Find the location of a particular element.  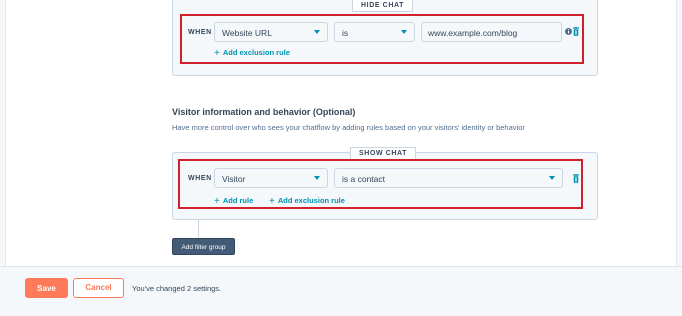

hide-chat-label: HIDE CHAT is located at coordinates (382, 6).